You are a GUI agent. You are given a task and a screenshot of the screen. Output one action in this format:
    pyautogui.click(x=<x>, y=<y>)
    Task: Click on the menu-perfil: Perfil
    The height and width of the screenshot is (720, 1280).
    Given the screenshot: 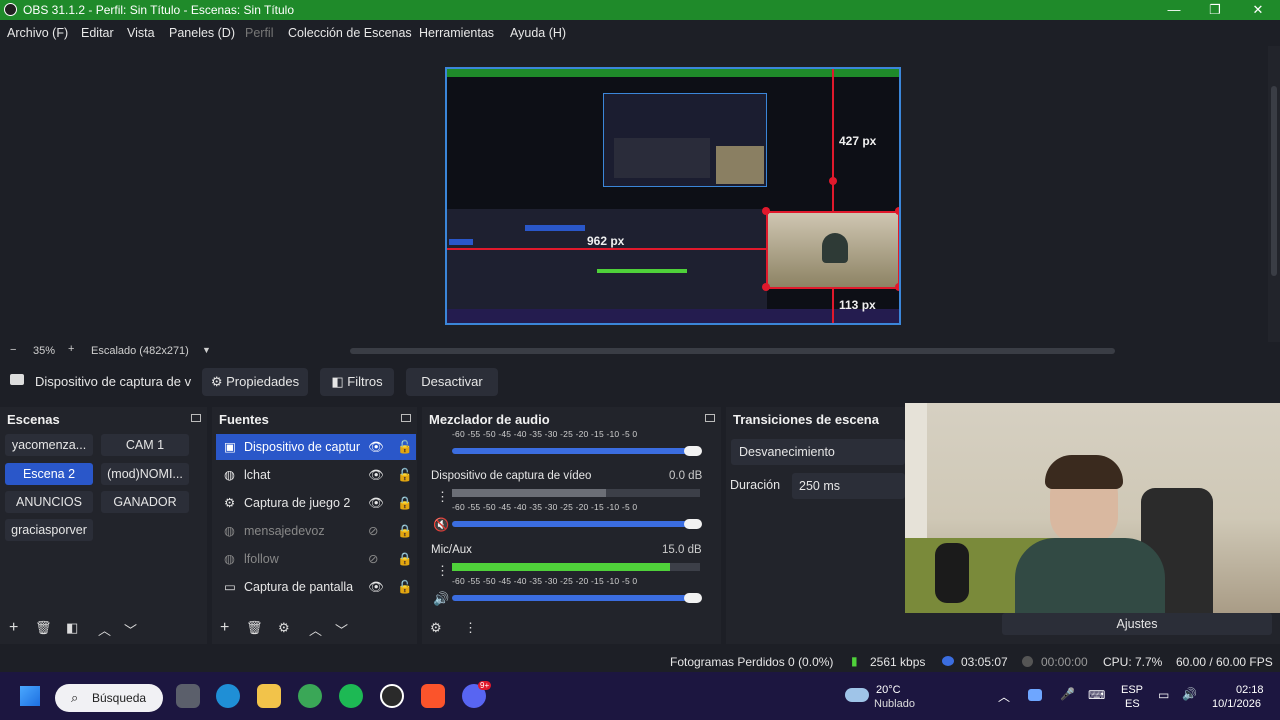 What is the action you would take?
    pyautogui.click(x=259, y=33)
    